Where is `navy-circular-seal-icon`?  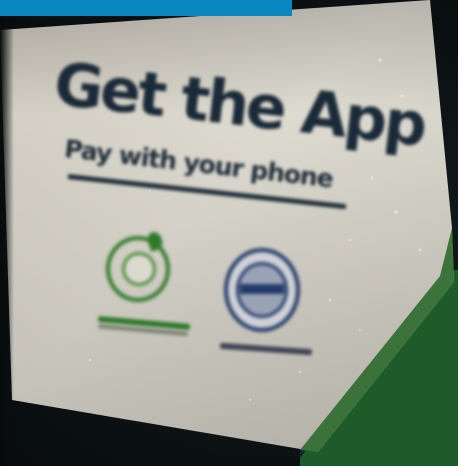 navy-circular-seal-icon is located at coordinates (264, 292).